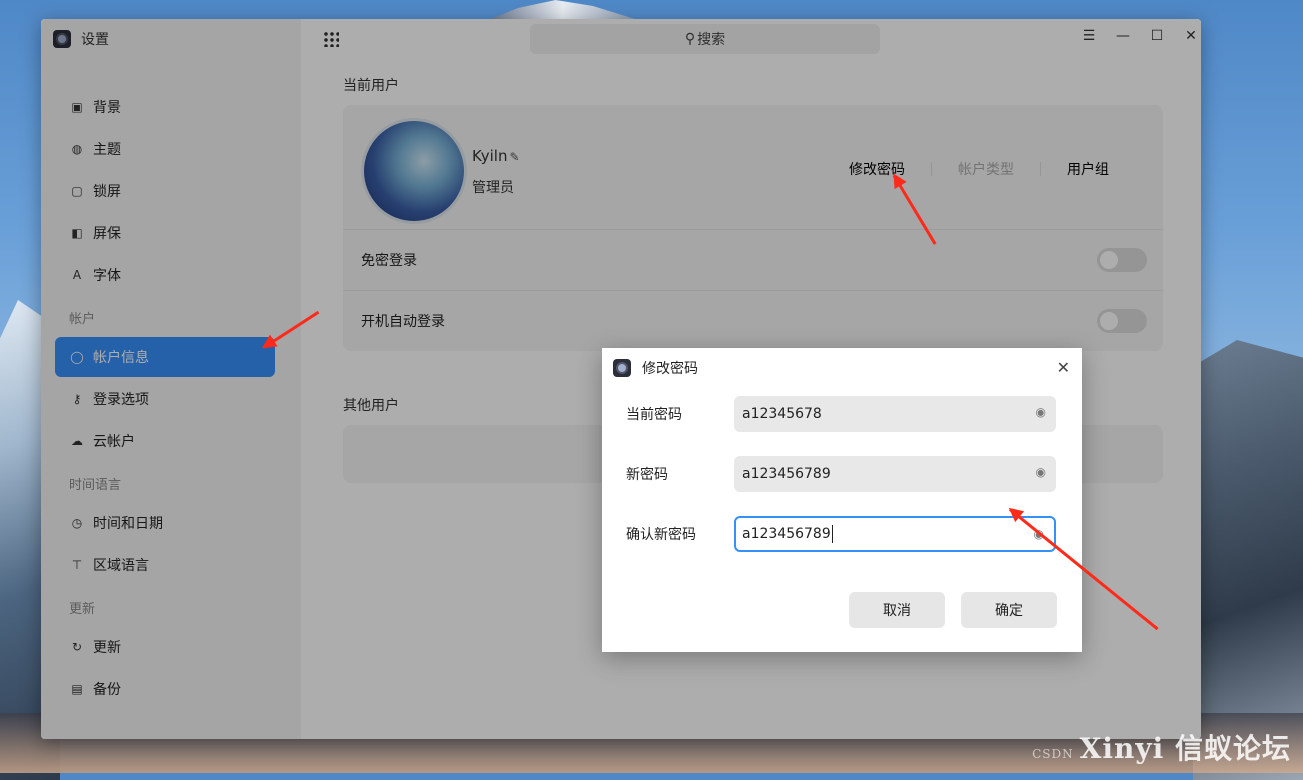 This screenshot has width=1303, height=780. Describe the element at coordinates (782, 414) in the screenshot. I see `current-password-value: a12345678` at that location.